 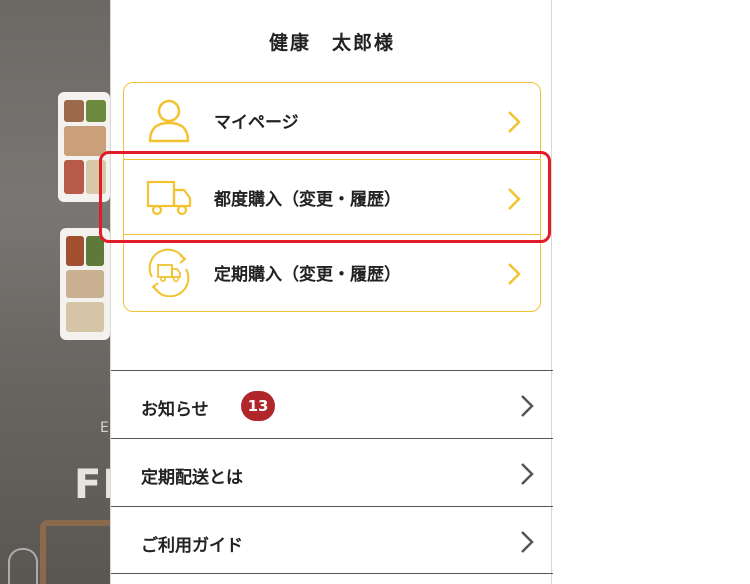 I want to click on menu-item-subscription-purchase: 定期購入（変更・履歴）, so click(x=332, y=273).